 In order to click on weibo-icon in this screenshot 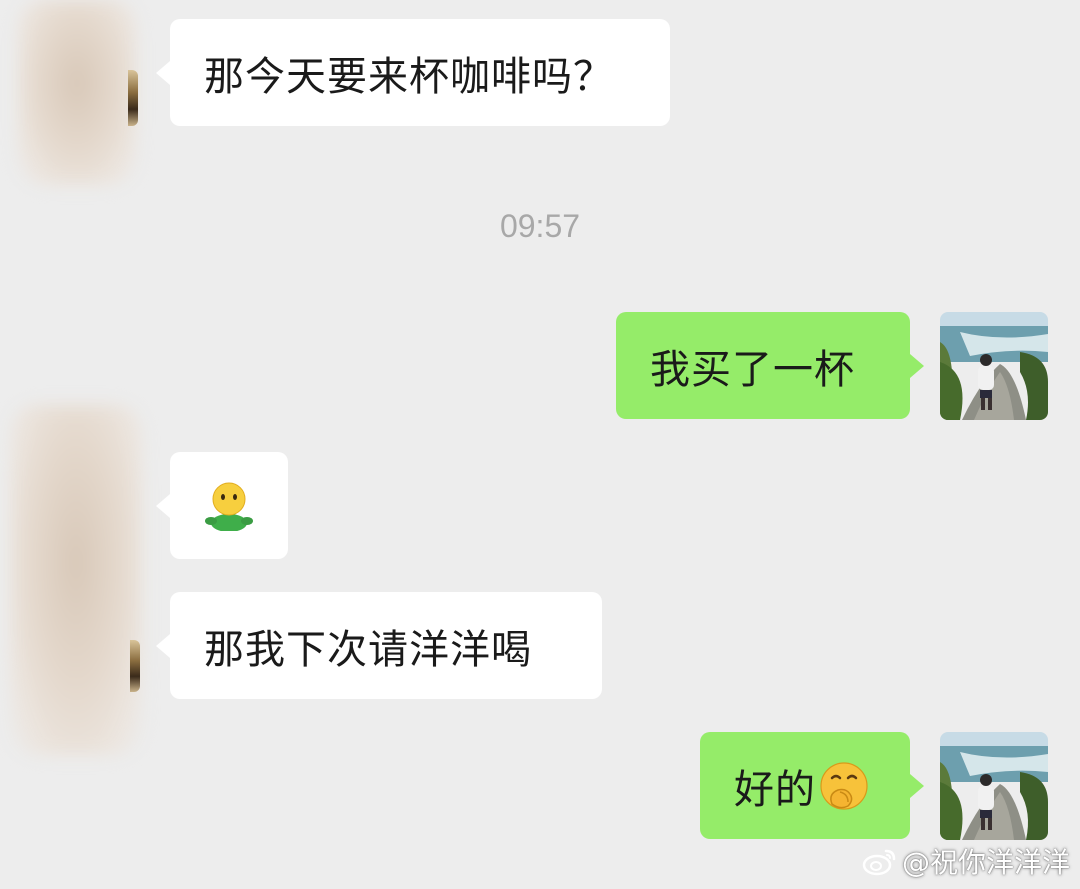, I will do `click(879, 862)`.